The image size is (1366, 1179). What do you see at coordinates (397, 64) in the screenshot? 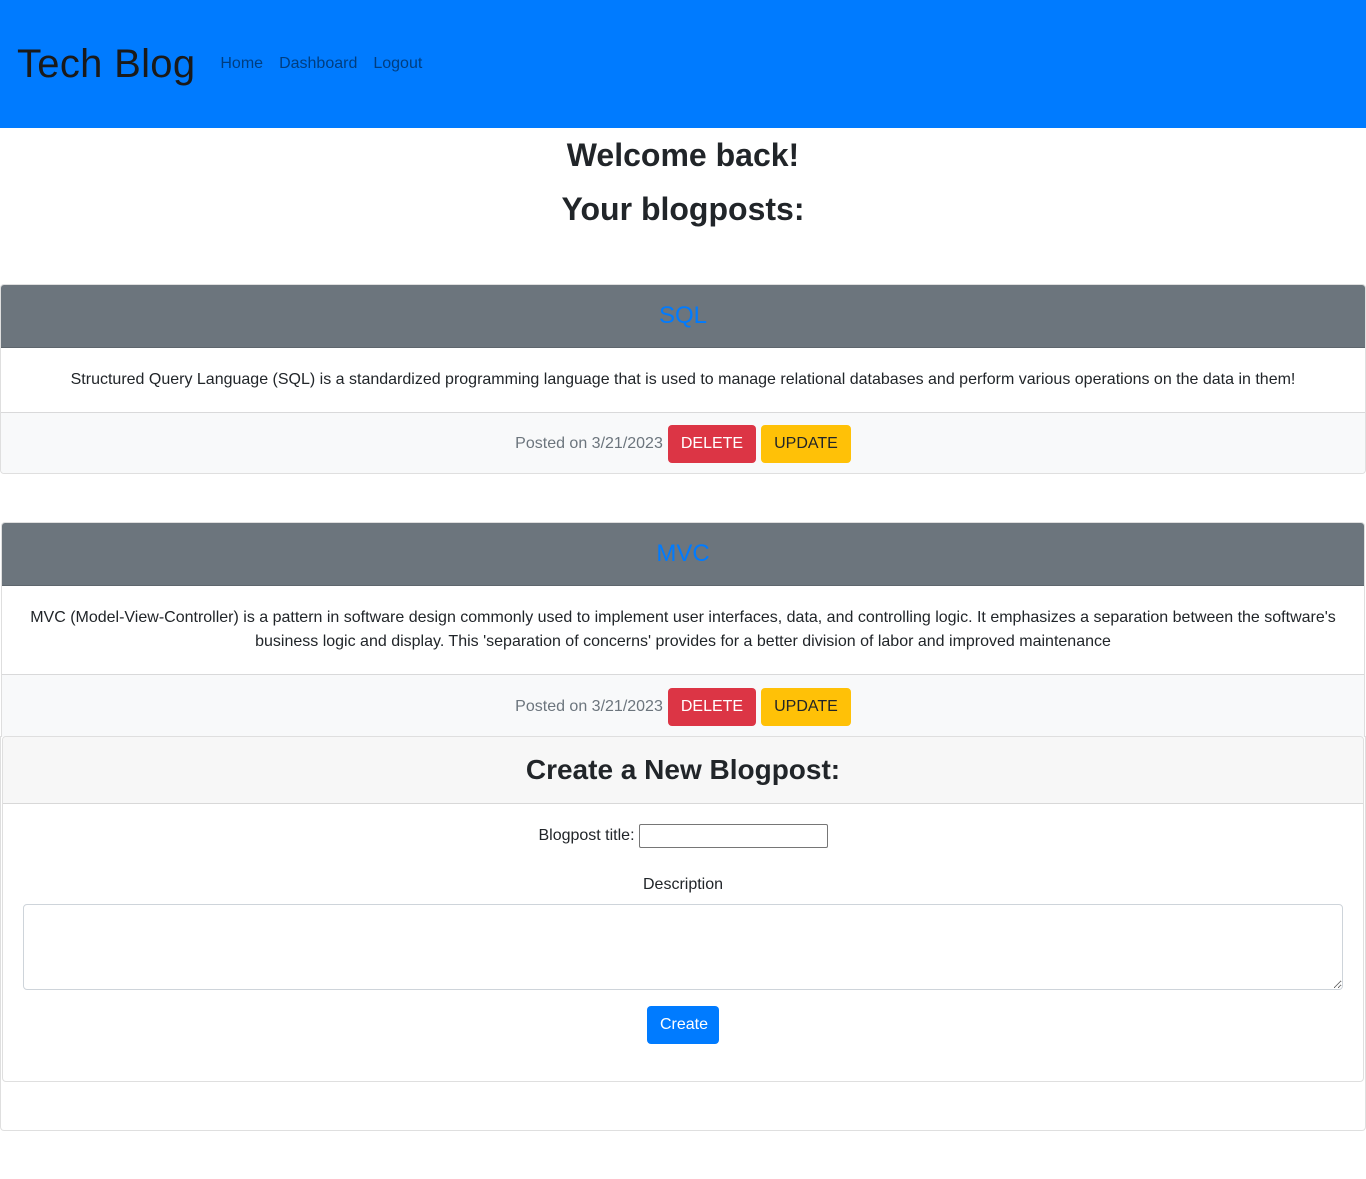
I see `nav-link-logout: Logout` at bounding box center [397, 64].